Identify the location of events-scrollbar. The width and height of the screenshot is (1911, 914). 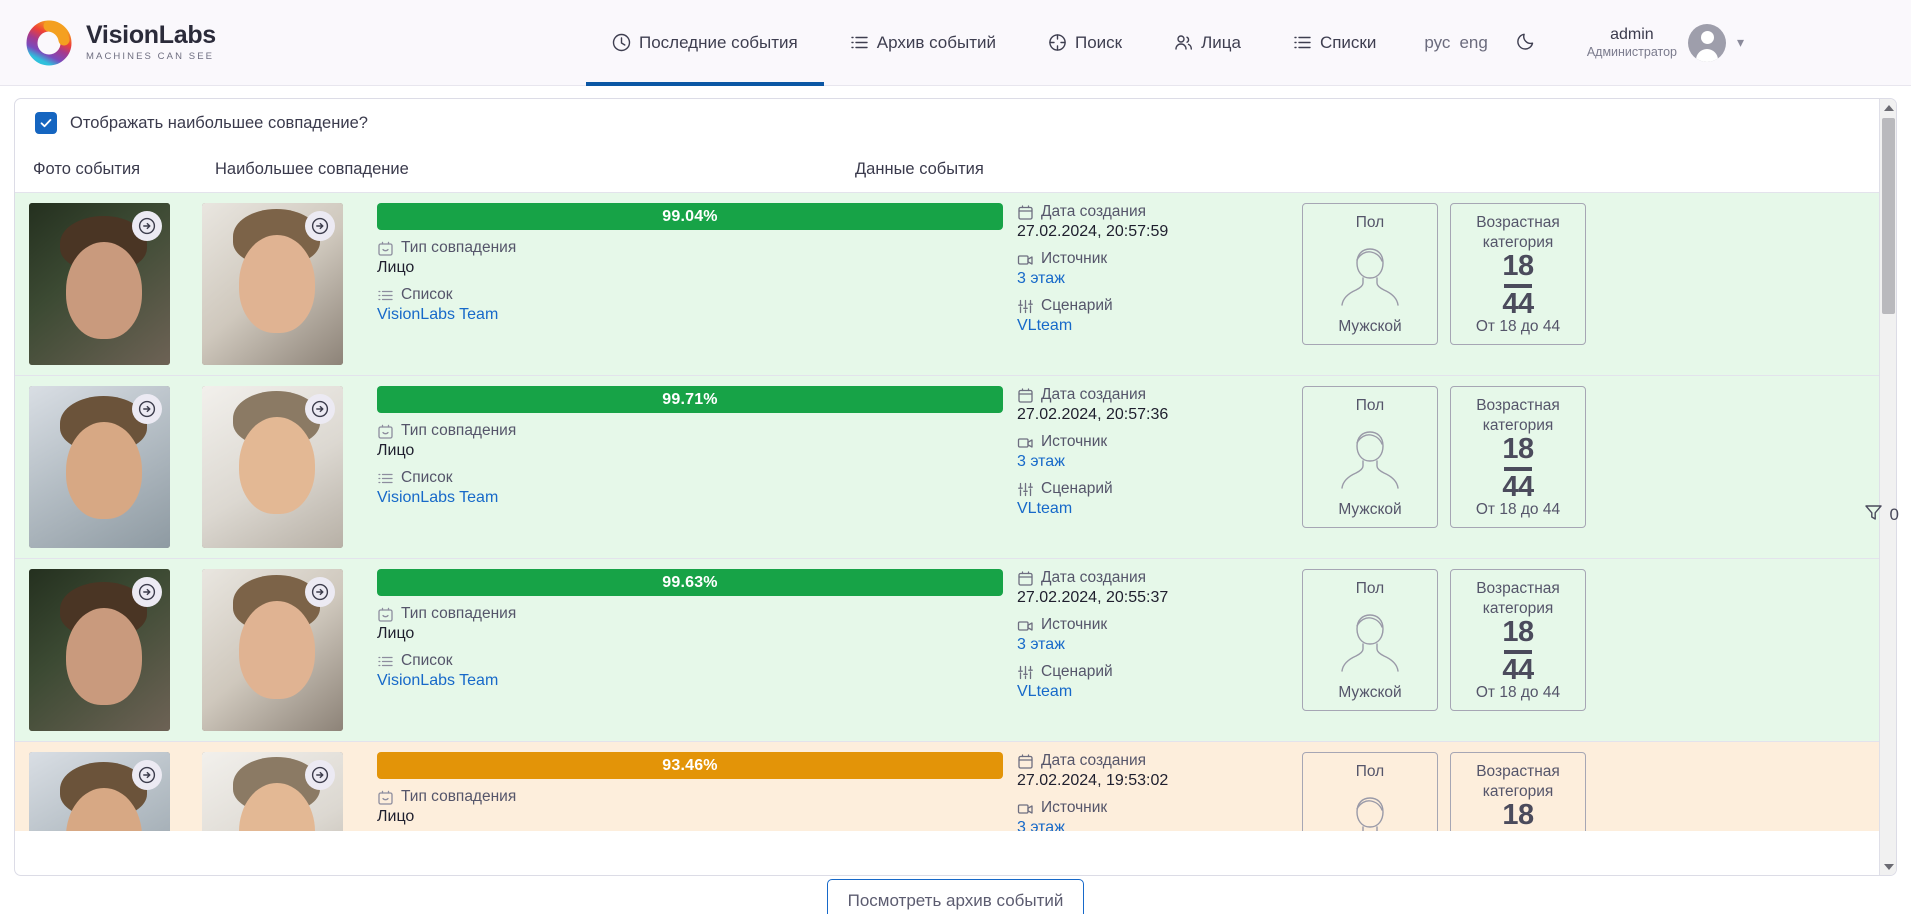
(1887, 487).